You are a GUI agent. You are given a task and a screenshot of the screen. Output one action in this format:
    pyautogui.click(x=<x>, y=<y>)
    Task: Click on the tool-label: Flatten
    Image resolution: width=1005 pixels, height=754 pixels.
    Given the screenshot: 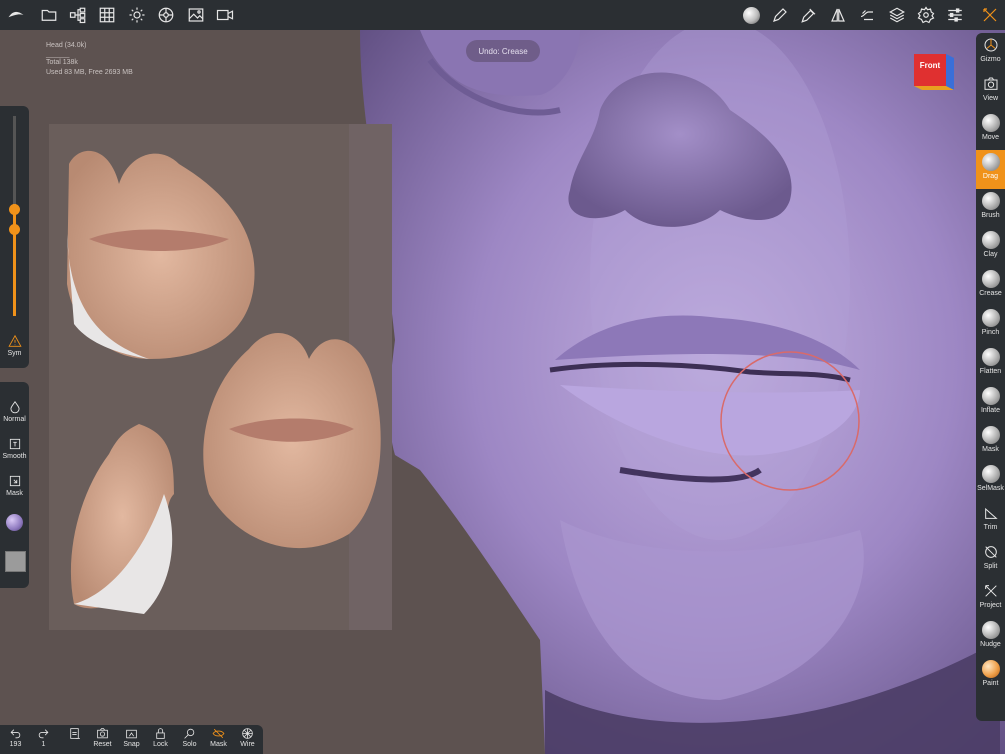 What is the action you would take?
    pyautogui.click(x=990, y=371)
    